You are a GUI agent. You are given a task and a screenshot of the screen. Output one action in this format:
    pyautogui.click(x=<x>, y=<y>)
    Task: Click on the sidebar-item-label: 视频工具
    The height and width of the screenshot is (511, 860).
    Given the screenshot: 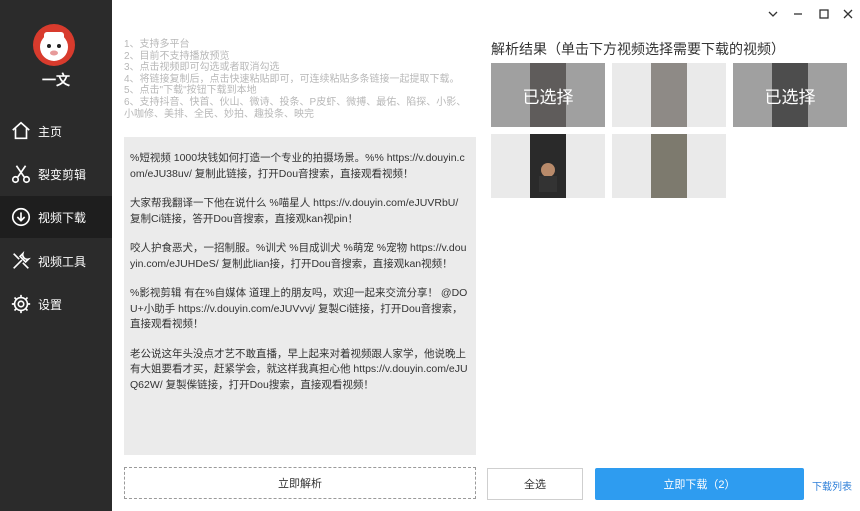 What is the action you would take?
    pyautogui.click(x=62, y=261)
    